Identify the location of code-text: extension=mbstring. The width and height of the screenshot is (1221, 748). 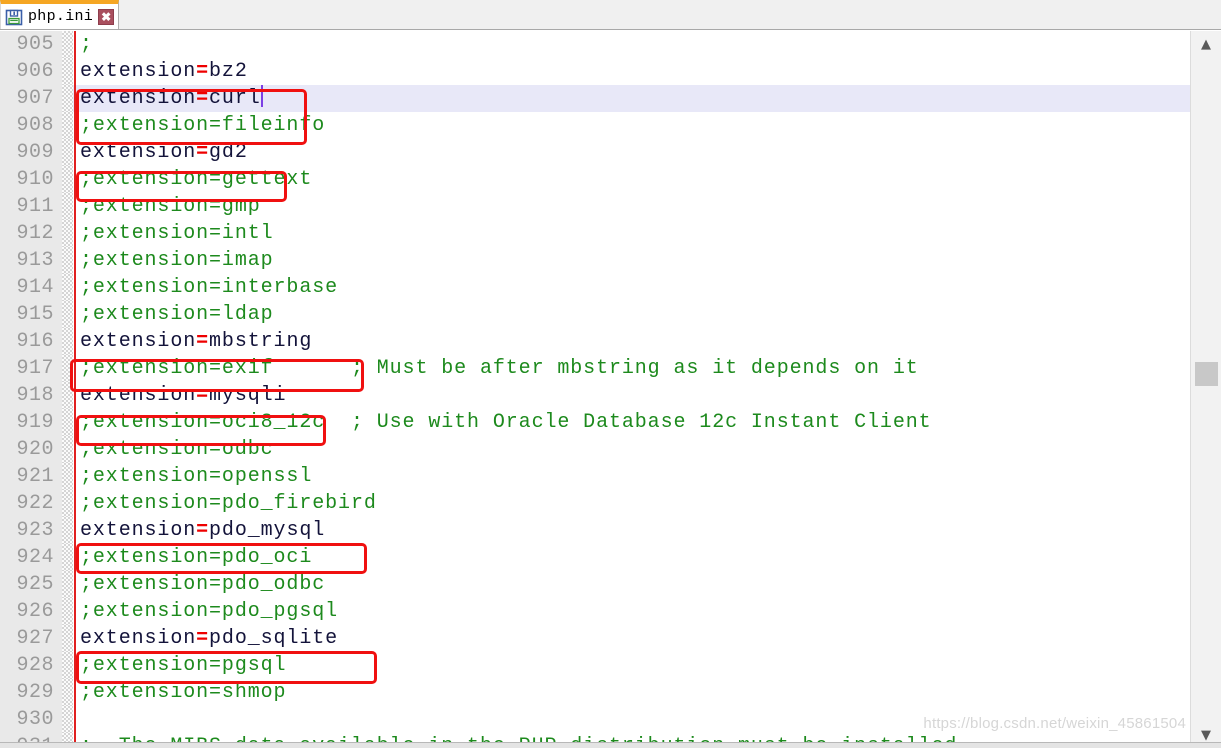
(196, 341).